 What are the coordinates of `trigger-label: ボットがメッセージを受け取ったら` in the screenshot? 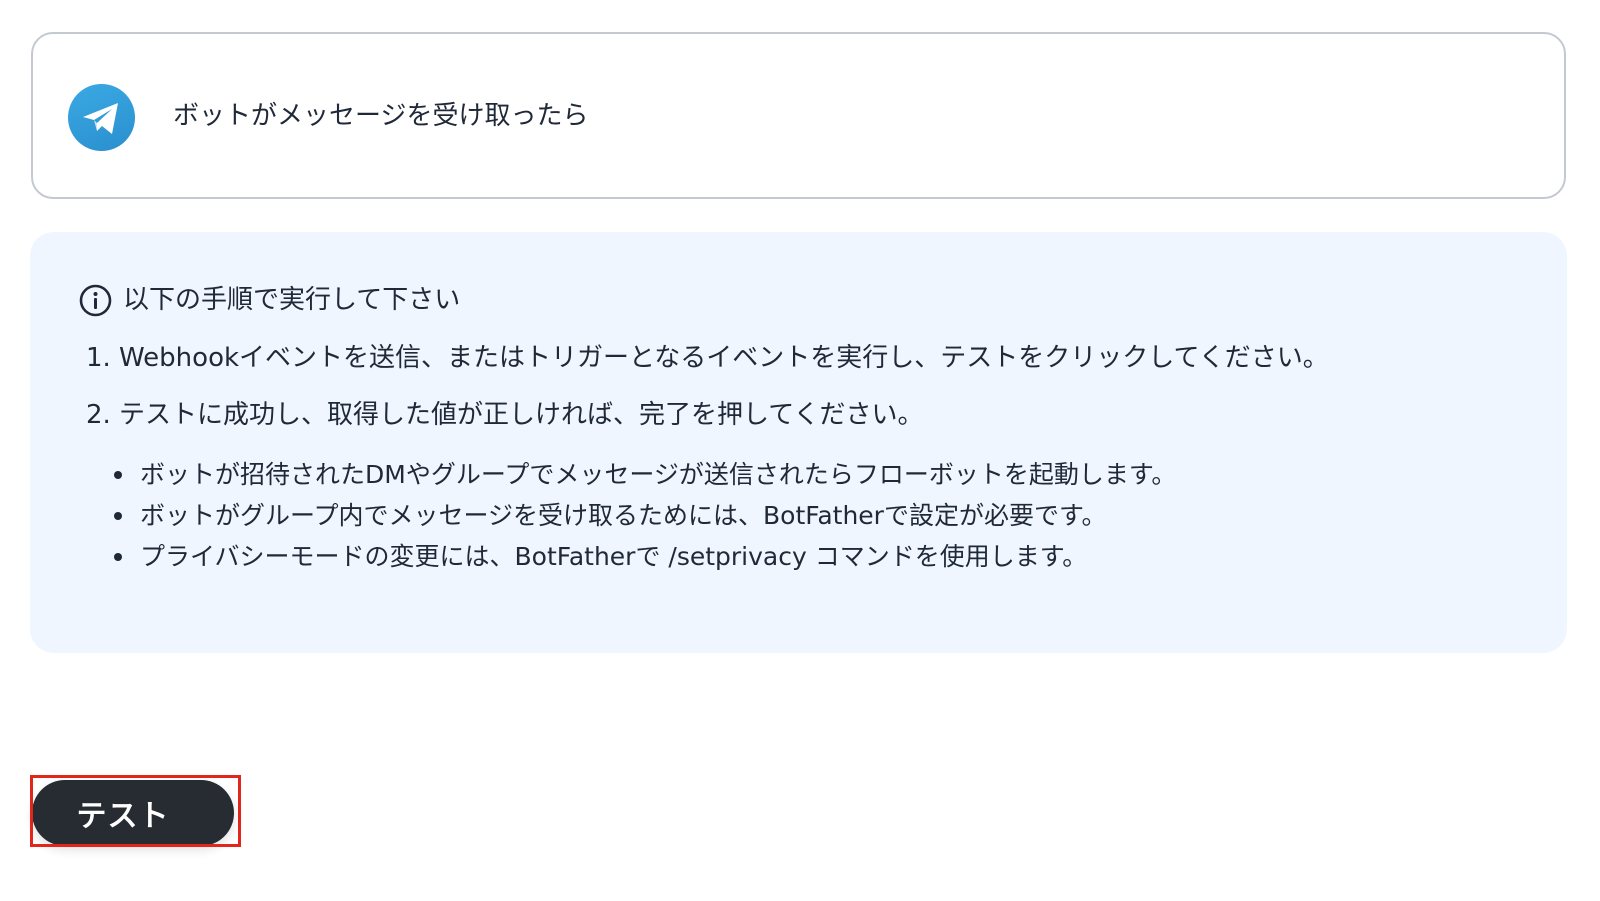 It's located at (381, 116).